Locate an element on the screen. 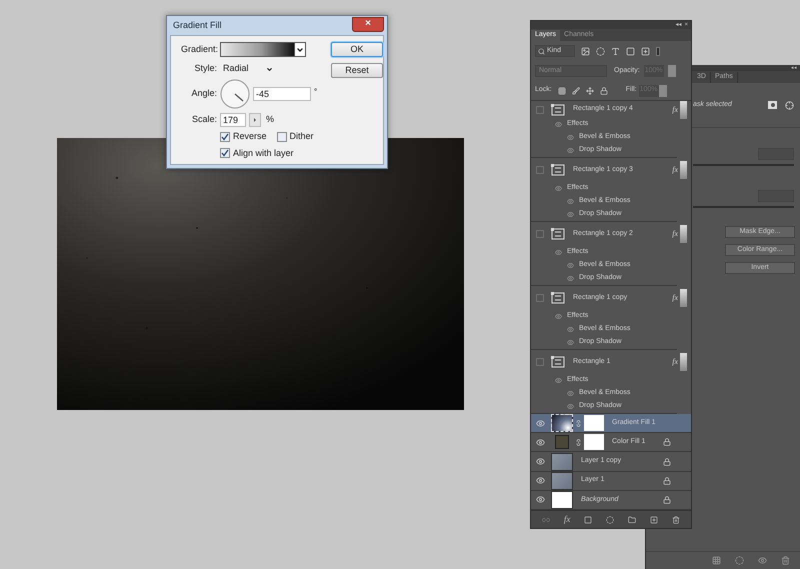 This screenshot has width=800, height=569. window-title: Gradient Fill is located at coordinates (197, 25).